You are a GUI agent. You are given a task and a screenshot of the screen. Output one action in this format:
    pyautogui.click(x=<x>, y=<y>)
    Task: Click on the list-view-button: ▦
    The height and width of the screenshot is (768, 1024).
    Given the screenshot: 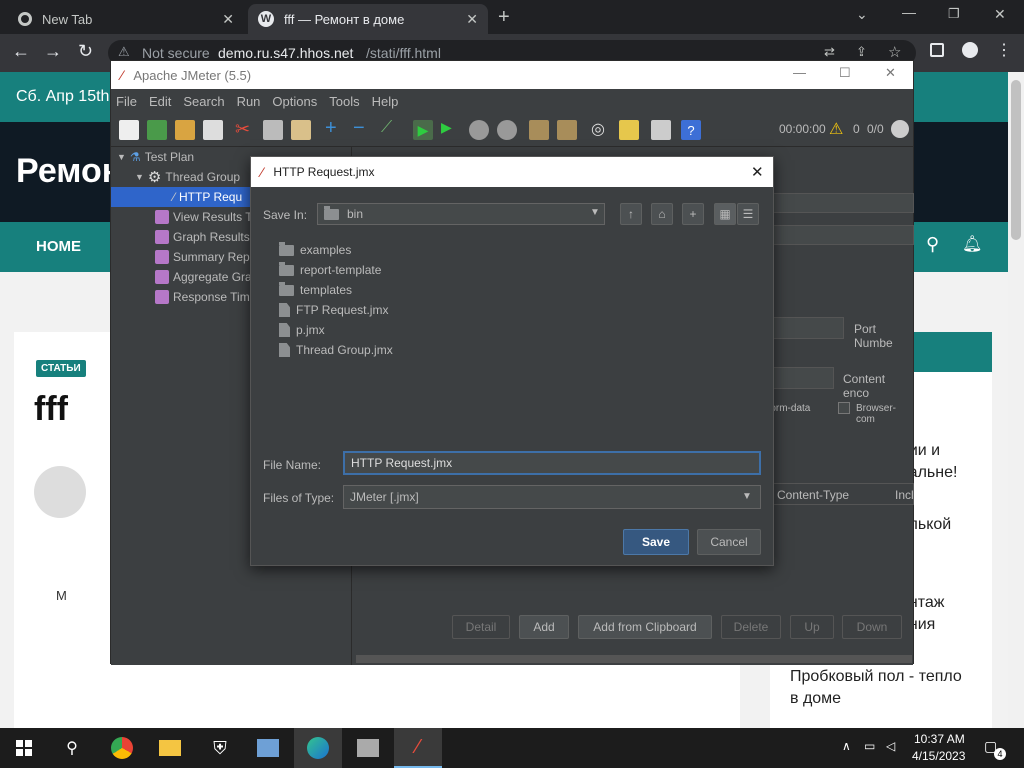 What is the action you would take?
    pyautogui.click(x=725, y=214)
    